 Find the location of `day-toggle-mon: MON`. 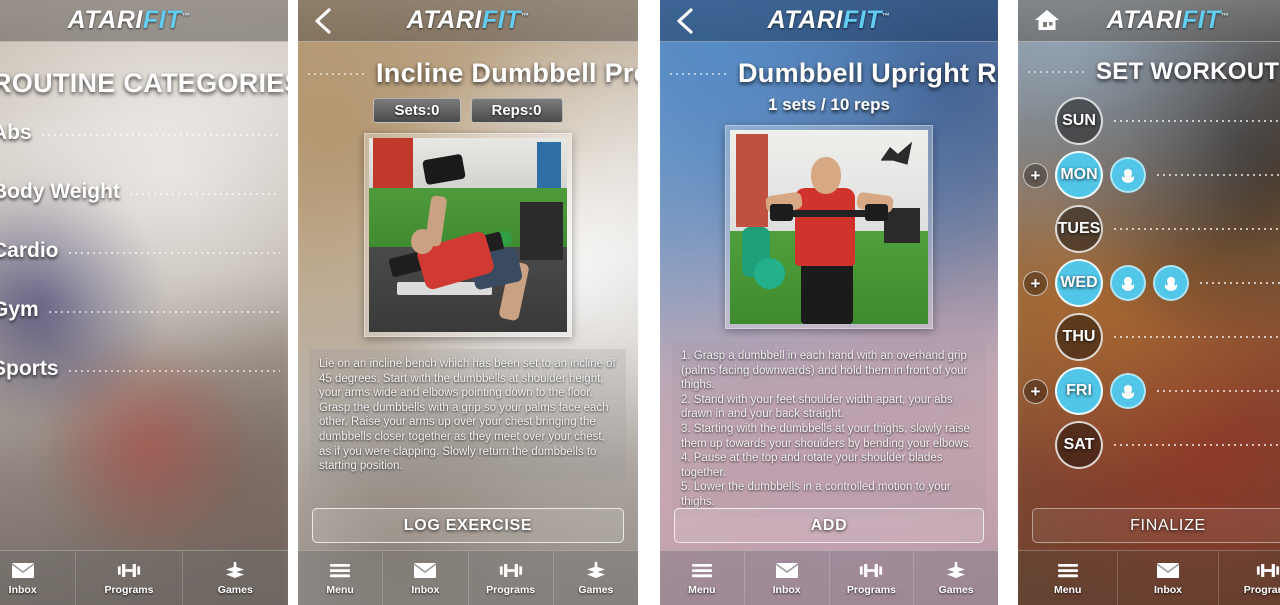

day-toggle-mon: MON is located at coordinates (1079, 175).